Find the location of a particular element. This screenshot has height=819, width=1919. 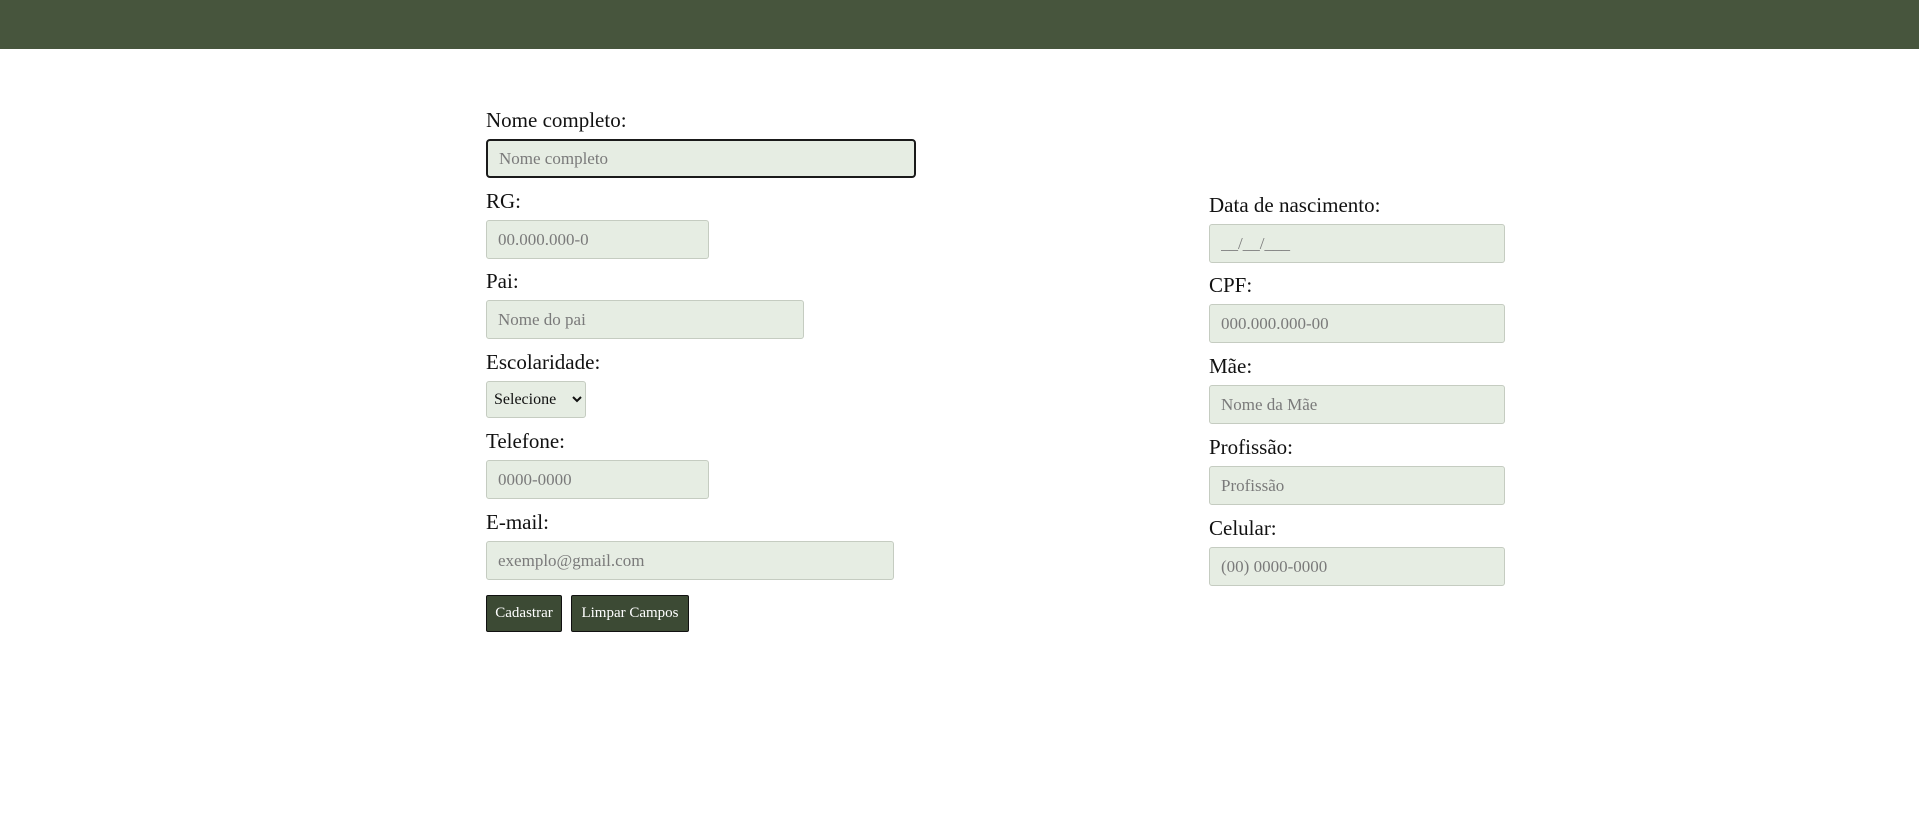

pai-input is located at coordinates (645, 319).